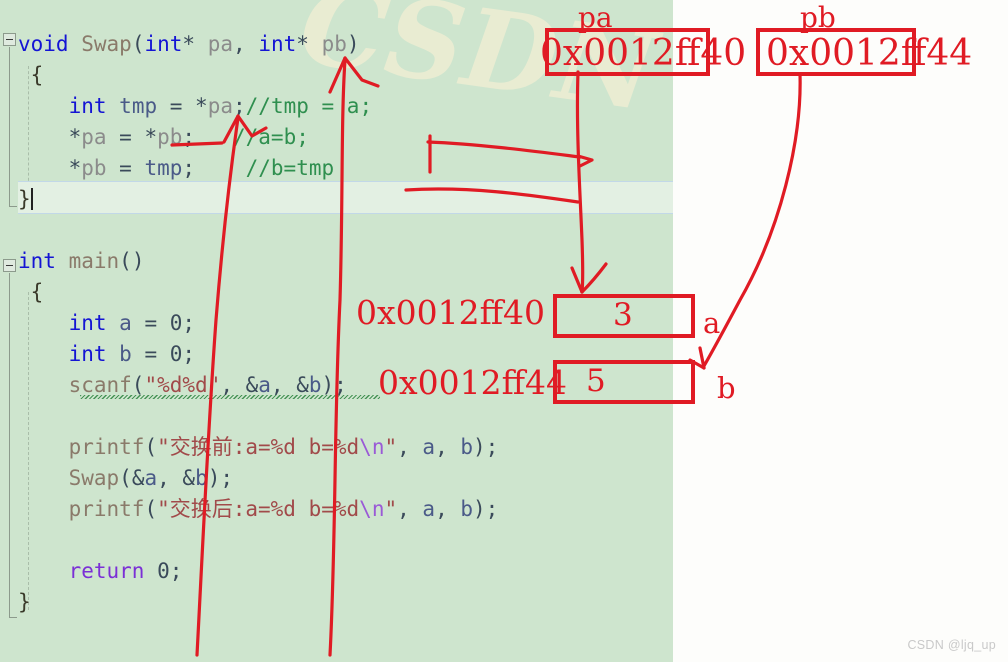 The height and width of the screenshot is (662, 1008). I want to click on memory-value-b: 5, so click(596, 381).